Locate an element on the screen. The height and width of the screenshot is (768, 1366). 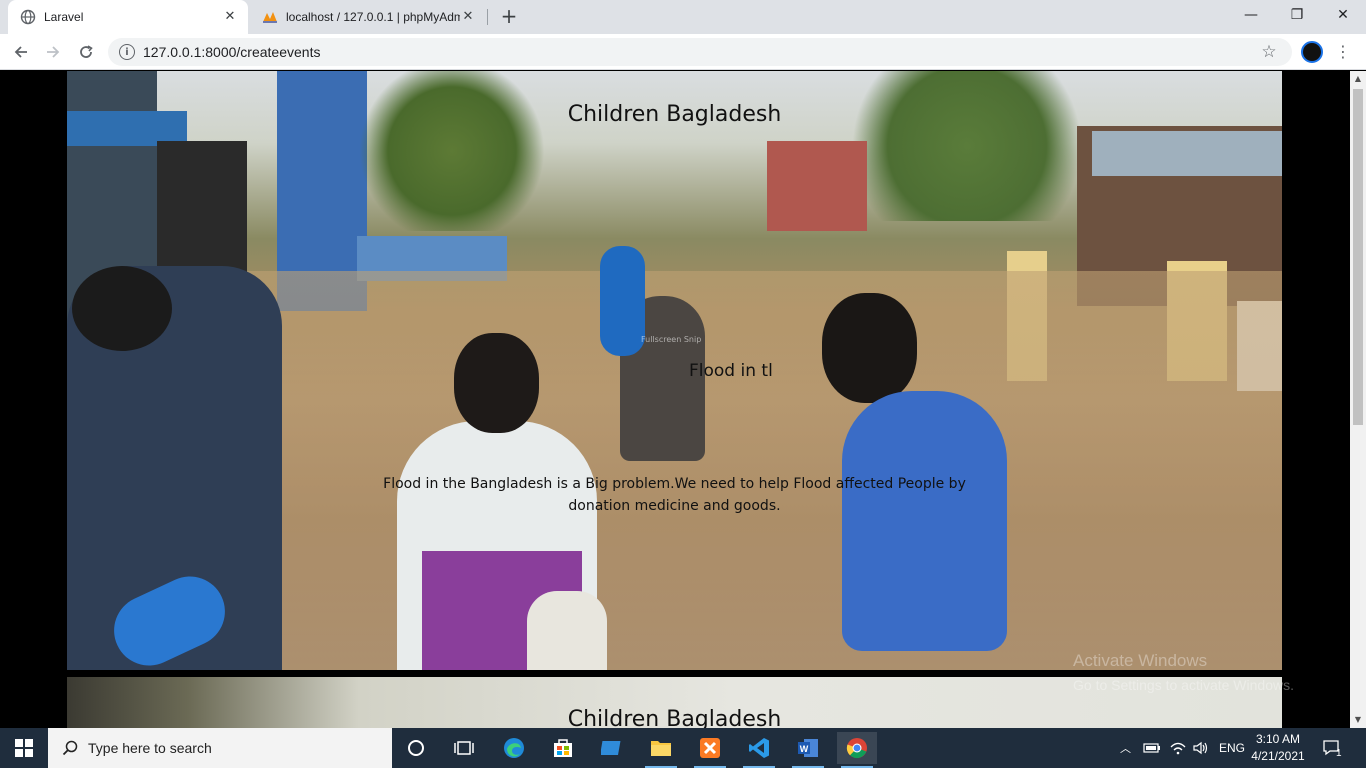
close-window-button: ✕ is located at coordinates (1343, 15).